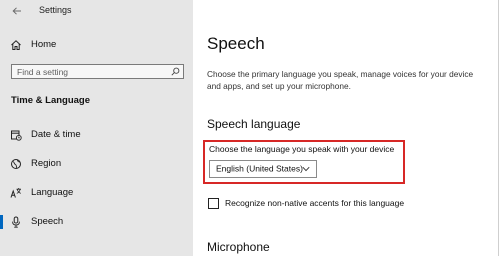 The height and width of the screenshot is (256, 499). Describe the element at coordinates (96, 45) in the screenshot. I see `sidebar-item-home: Home` at that location.